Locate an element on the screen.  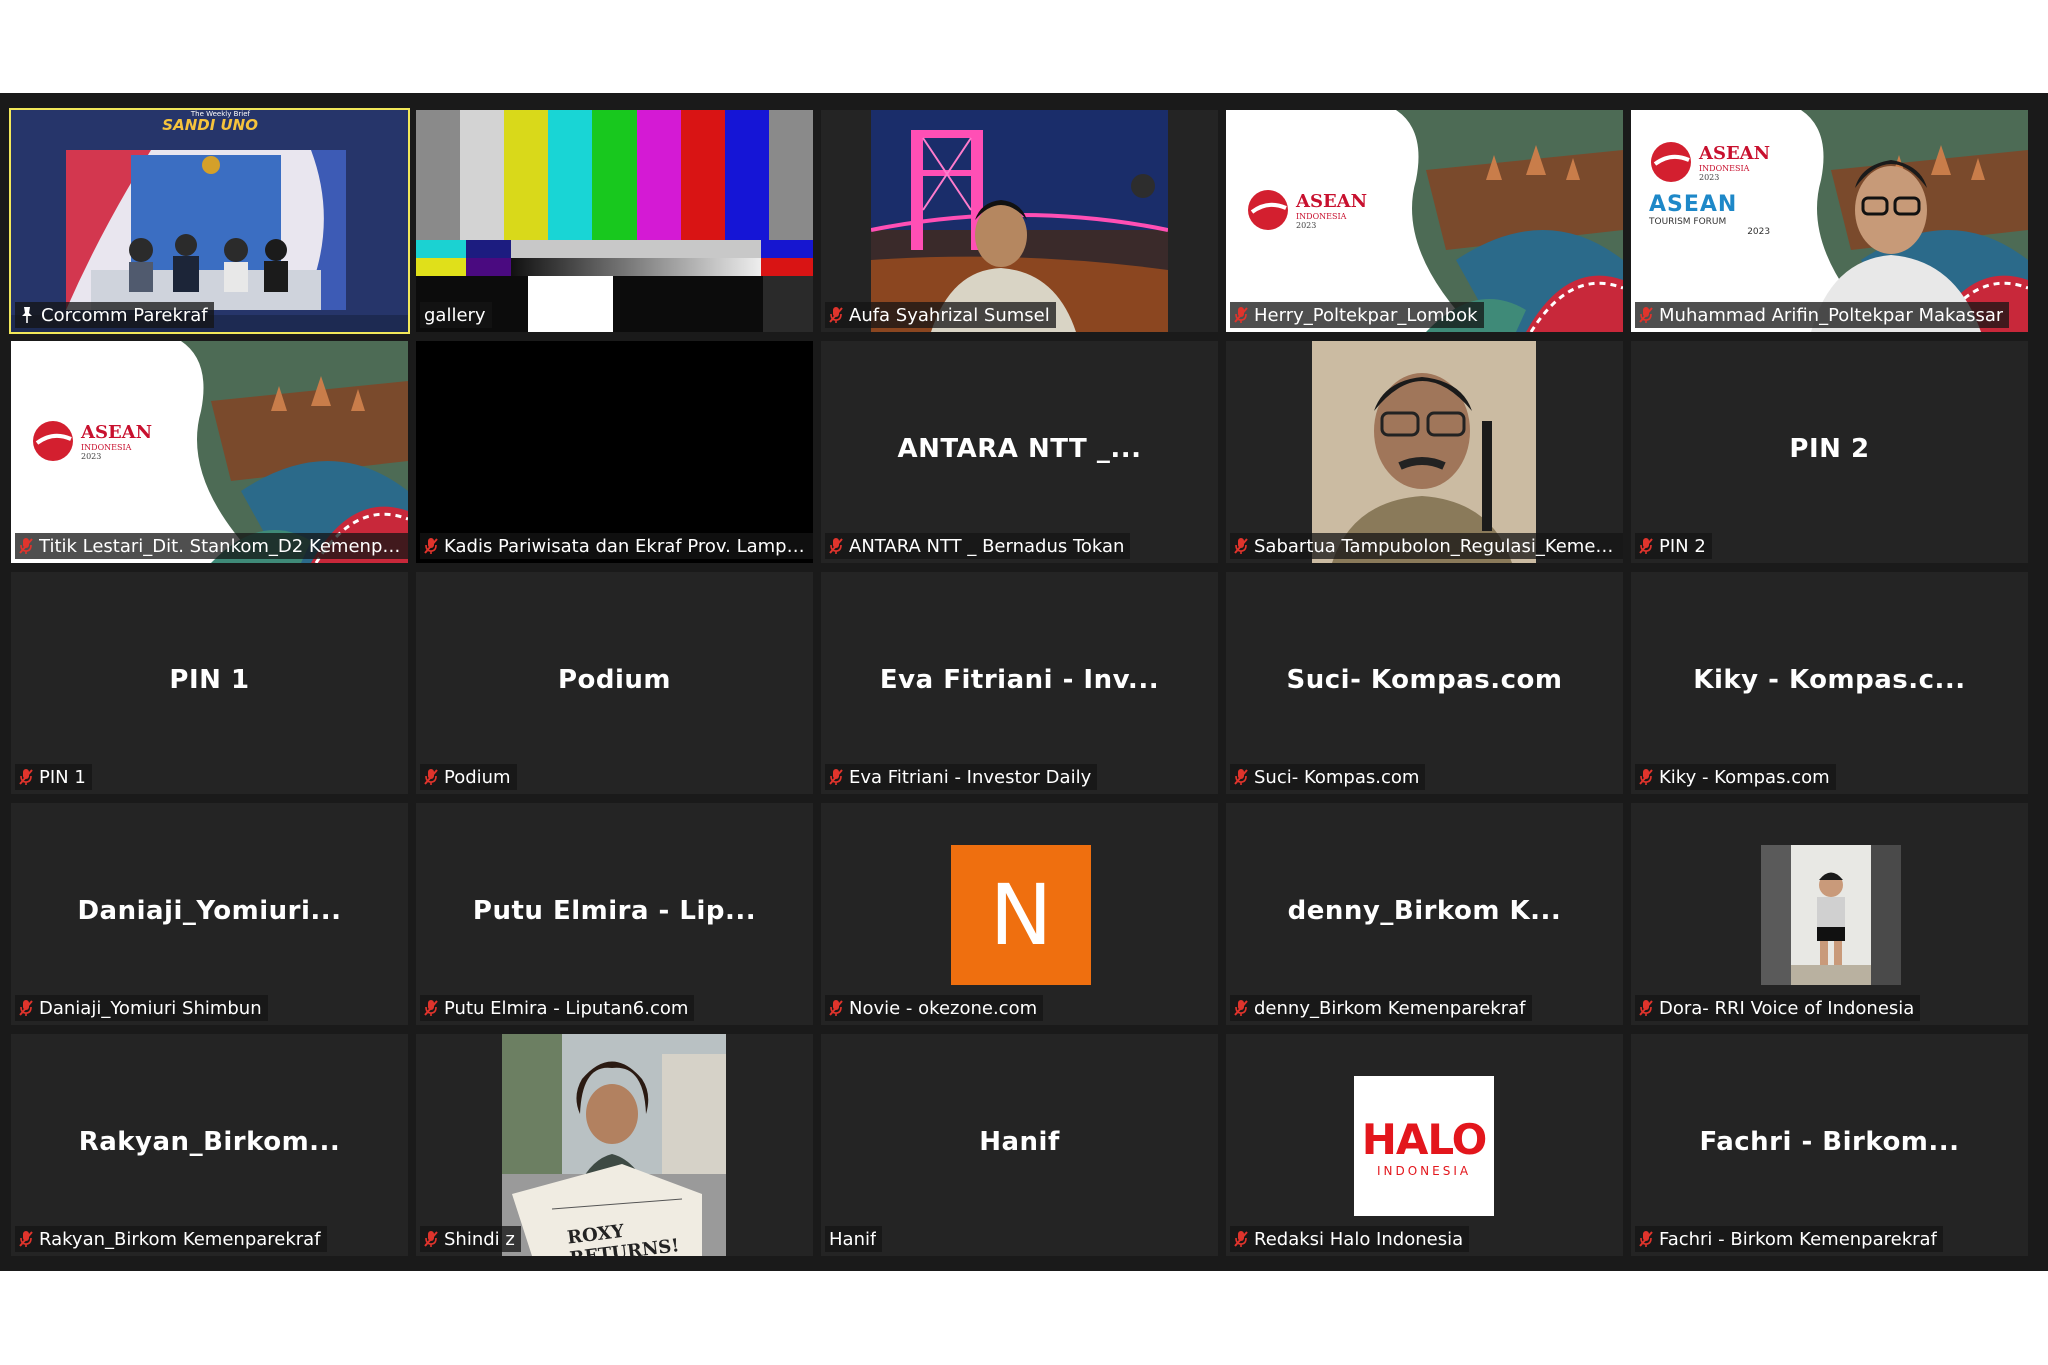
participant-tile: PIN 2 PIN 2 is located at coordinates (1829, 452).